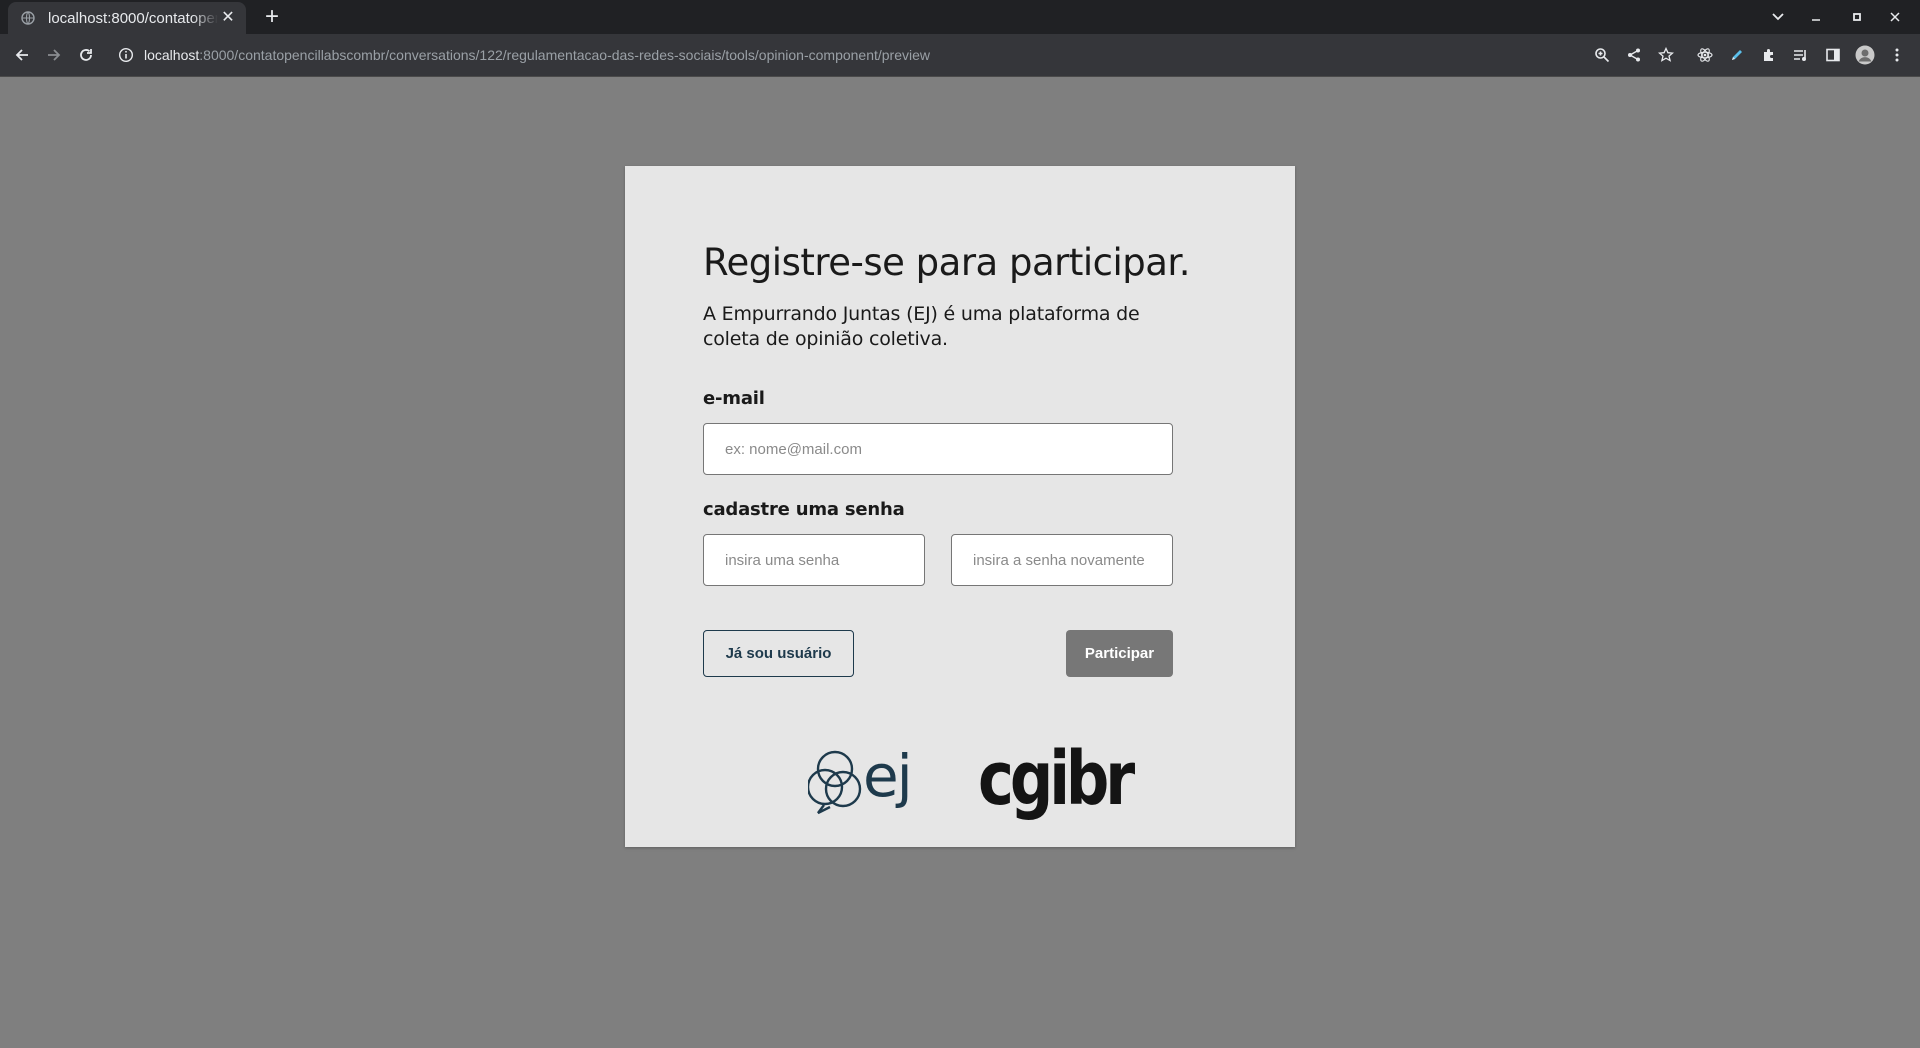  Describe the element at coordinates (804, 509) in the screenshot. I see `password-label: cadastre uma senha` at that location.